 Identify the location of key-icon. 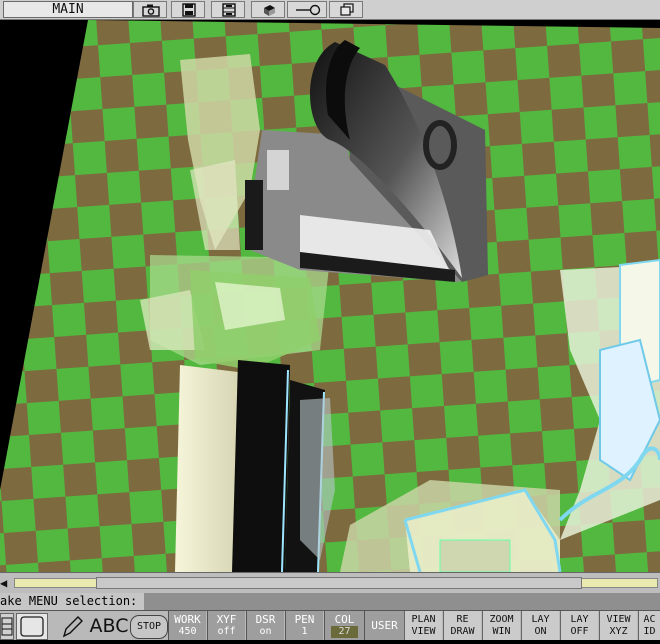
(308, 10).